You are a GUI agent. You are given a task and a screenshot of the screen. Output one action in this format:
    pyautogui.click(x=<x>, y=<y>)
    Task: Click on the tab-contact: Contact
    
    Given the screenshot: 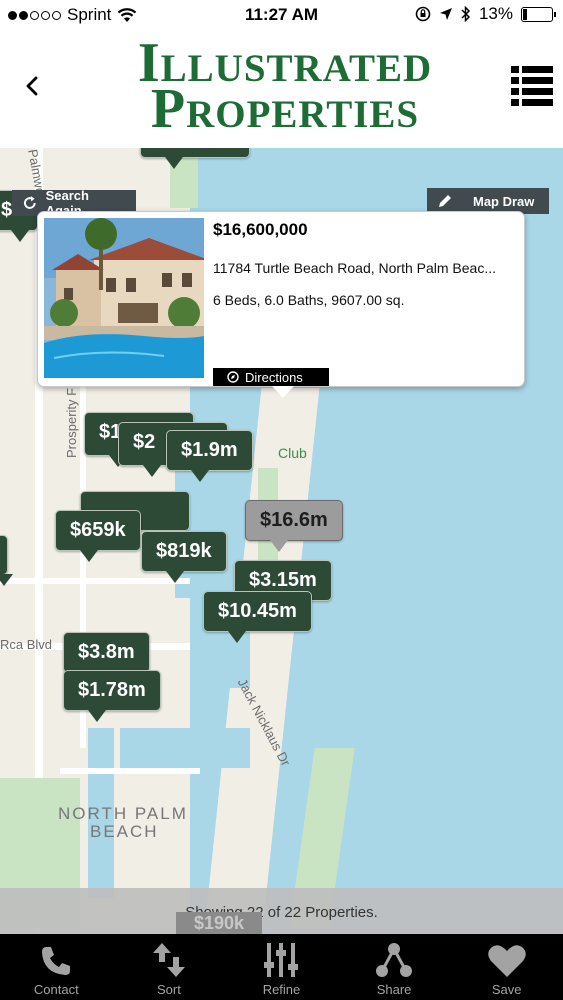 What is the action you would take?
    pyautogui.click(x=56, y=967)
    